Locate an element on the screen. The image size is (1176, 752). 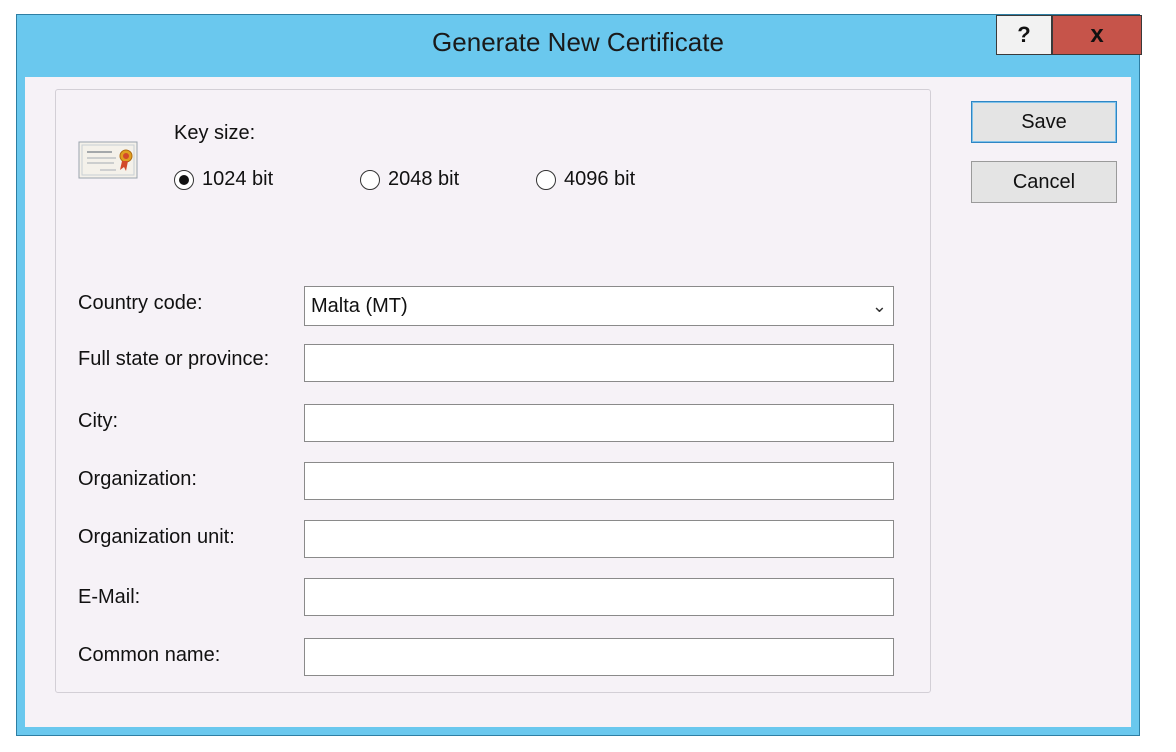
radio-2048-bit: 2048 bit is located at coordinates (409, 179).